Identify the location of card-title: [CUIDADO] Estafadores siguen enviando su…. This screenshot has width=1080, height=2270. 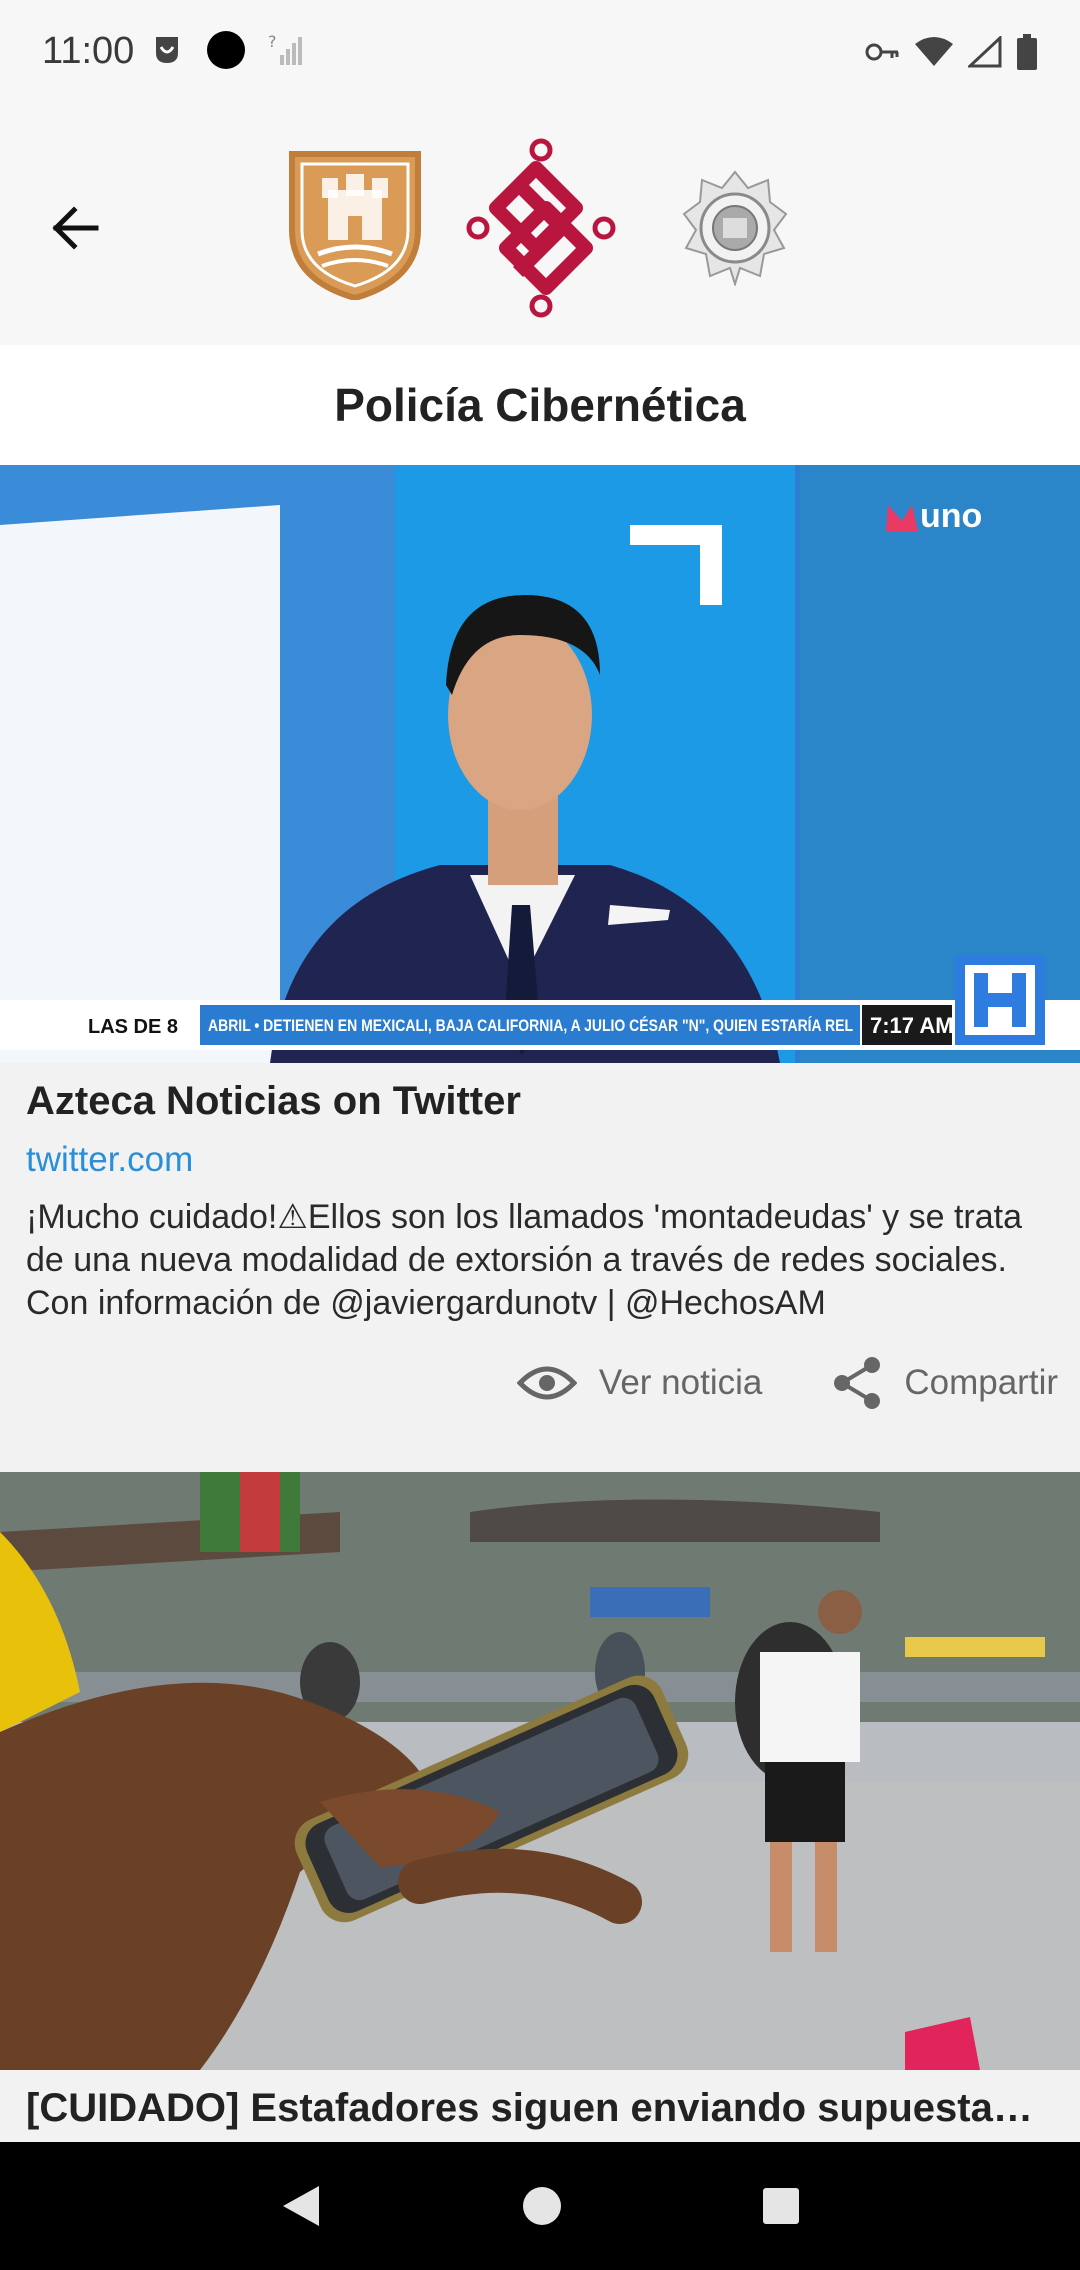
(540, 2108).